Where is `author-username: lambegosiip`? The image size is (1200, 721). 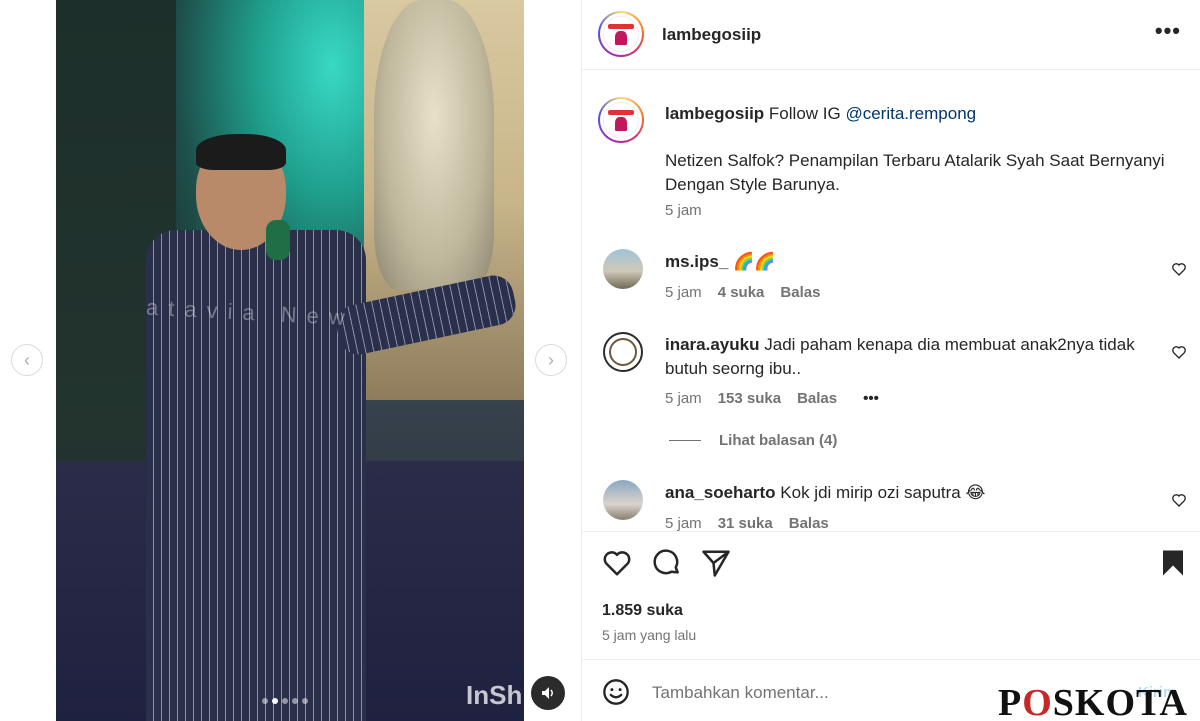 author-username: lambegosiip is located at coordinates (711, 35).